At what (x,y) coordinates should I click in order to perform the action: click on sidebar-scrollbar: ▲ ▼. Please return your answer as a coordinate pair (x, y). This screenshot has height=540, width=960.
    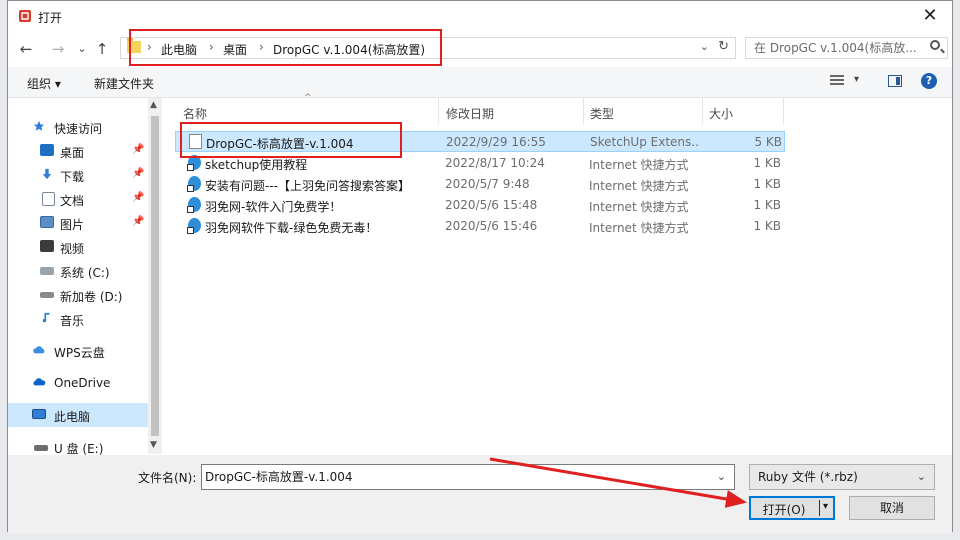
    Looking at the image, I should click on (155, 276).